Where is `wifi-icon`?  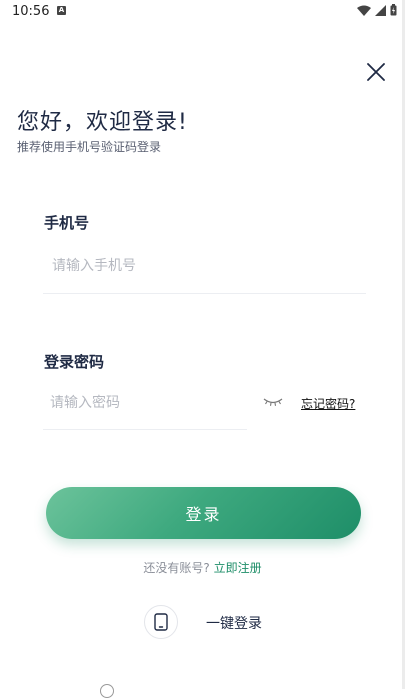
wifi-icon is located at coordinates (364, 10).